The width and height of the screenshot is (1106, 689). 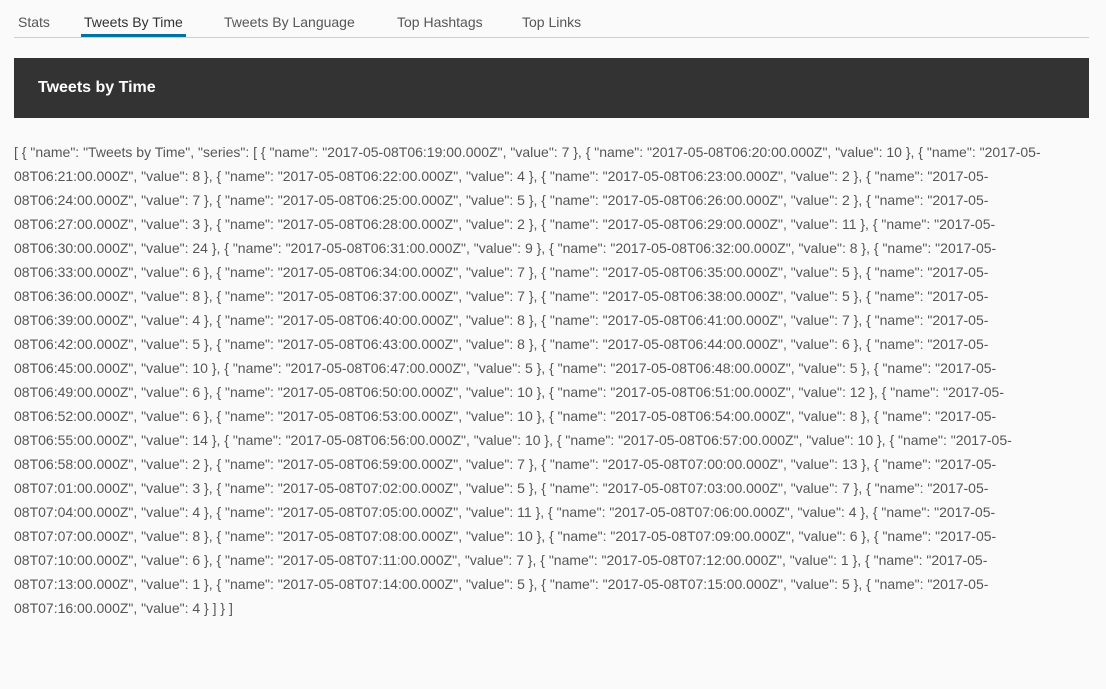 What do you see at coordinates (440, 18) in the screenshot?
I see `tab-top-hashtags: Top Hashtags` at bounding box center [440, 18].